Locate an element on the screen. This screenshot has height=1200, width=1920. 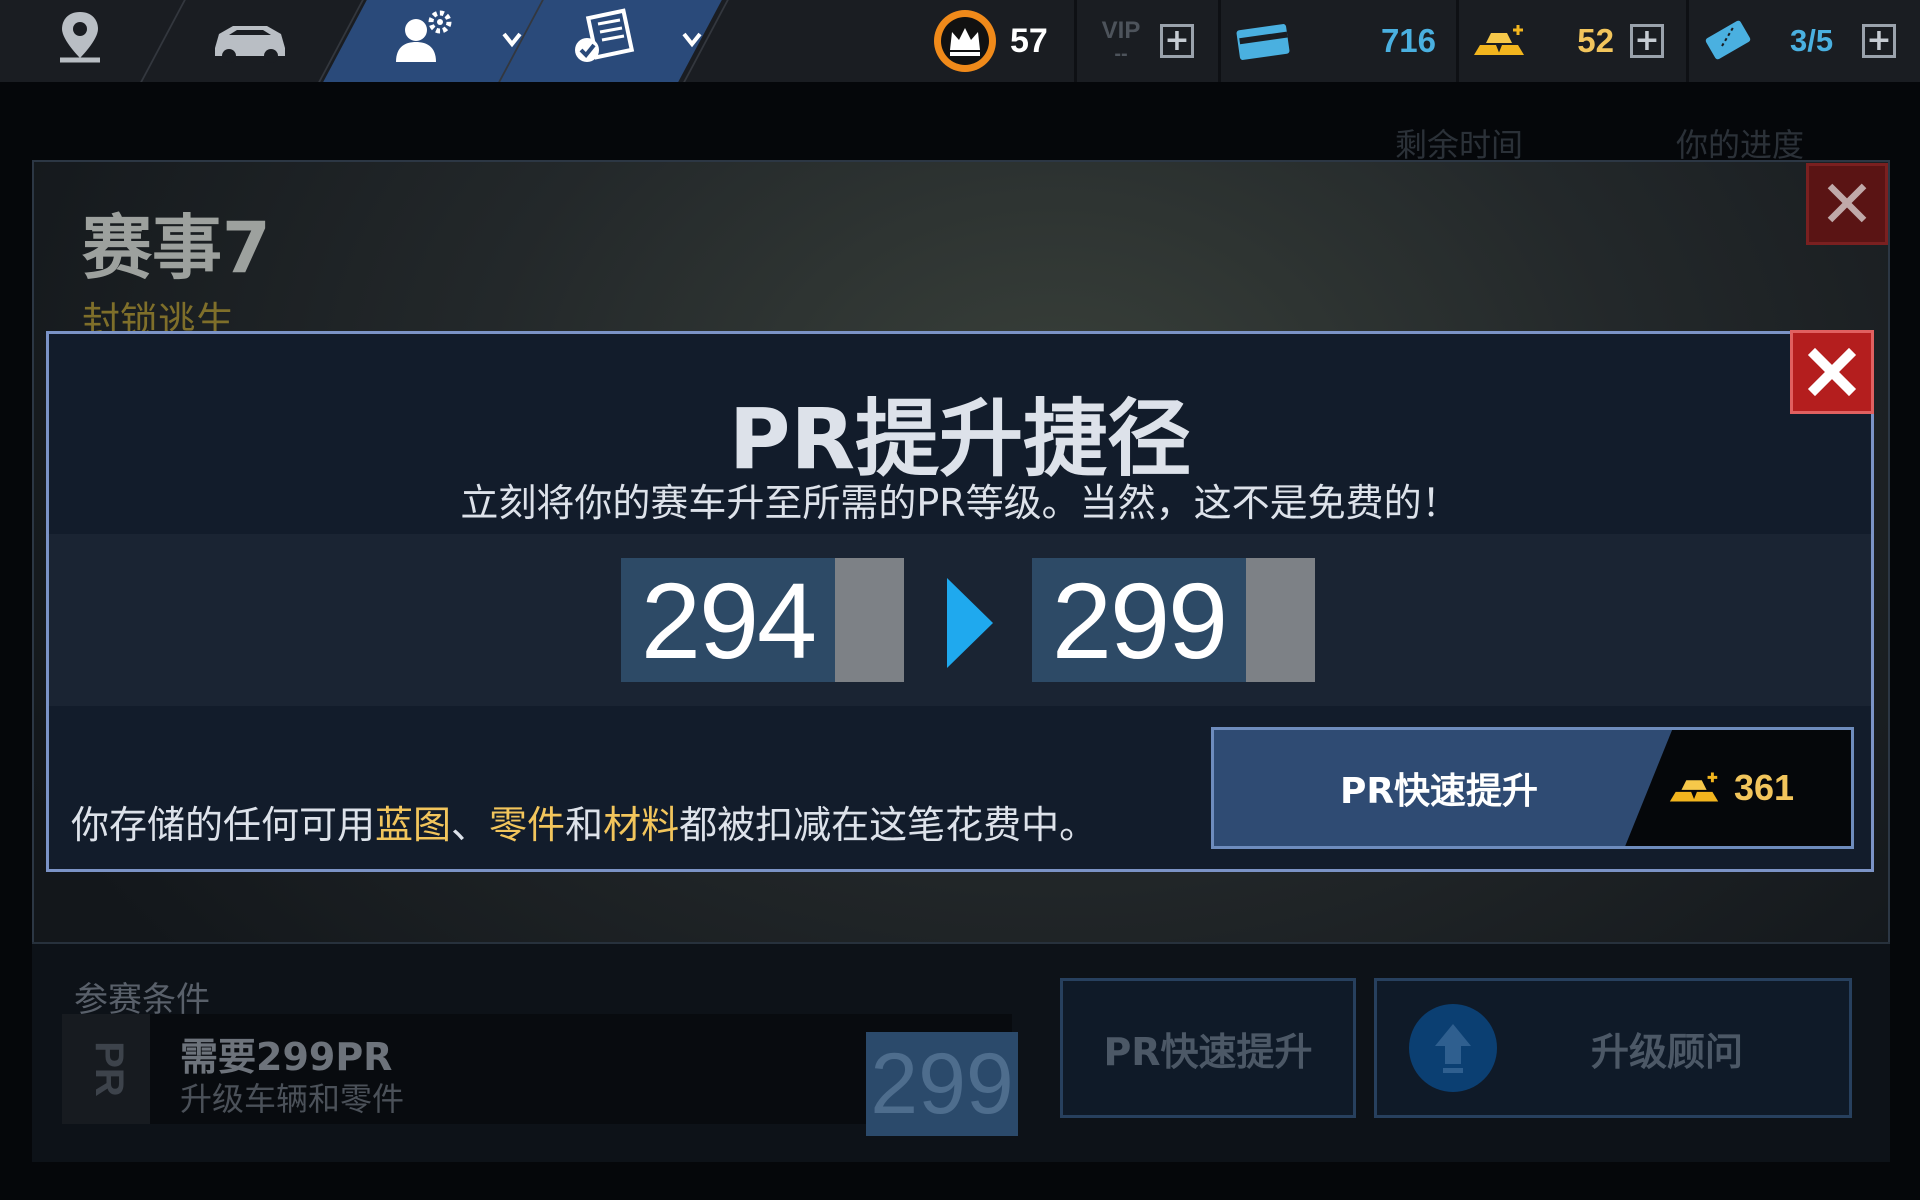
footnote-blueprints: 蓝图 is located at coordinates (413, 825).